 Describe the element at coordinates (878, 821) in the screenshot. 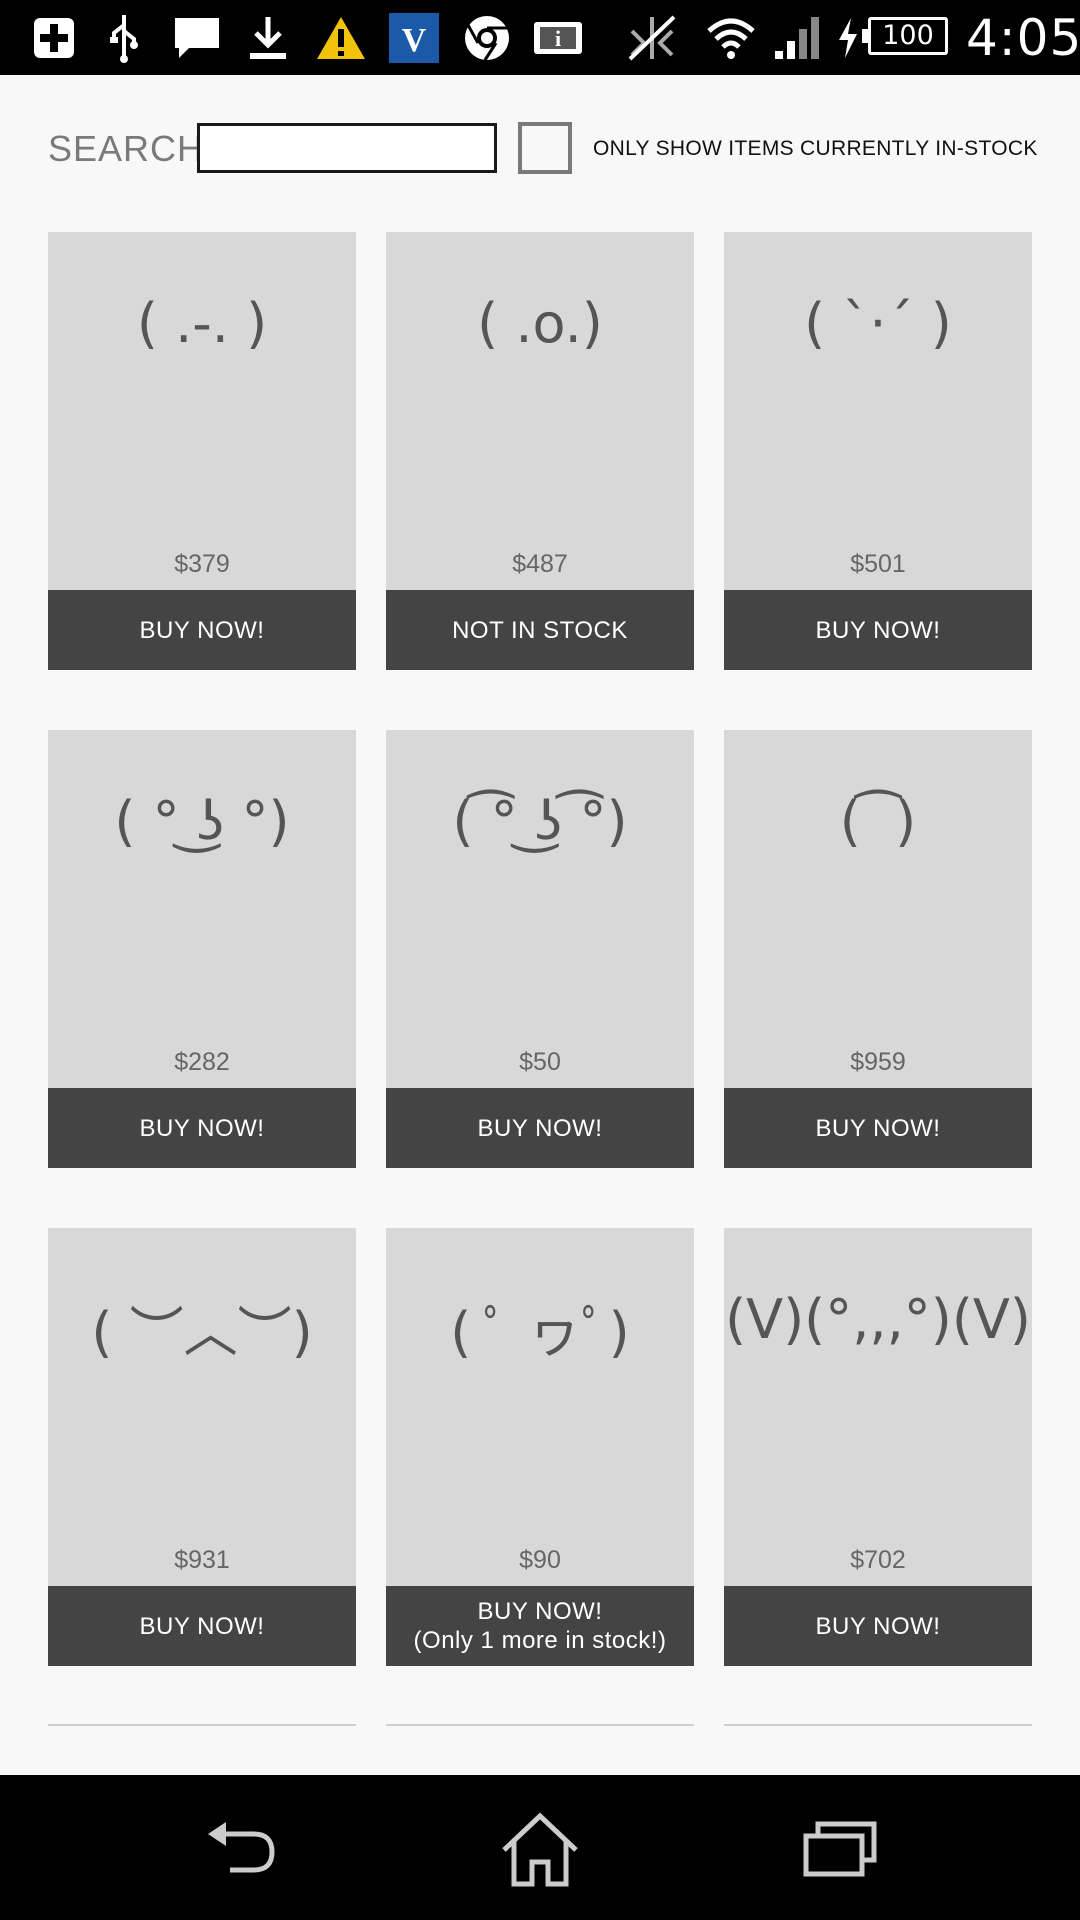

I see `product-face: ( ͡ )` at that location.